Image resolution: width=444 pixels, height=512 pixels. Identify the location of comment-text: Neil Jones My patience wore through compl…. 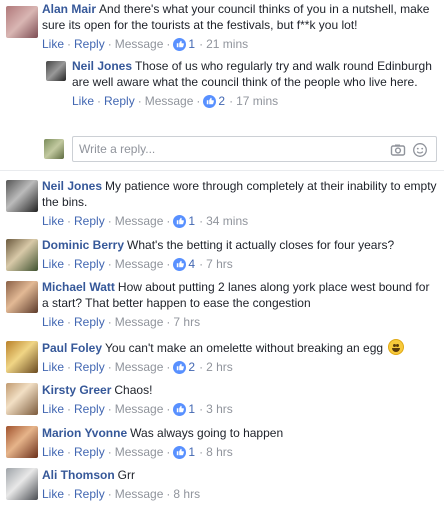
(239, 194).